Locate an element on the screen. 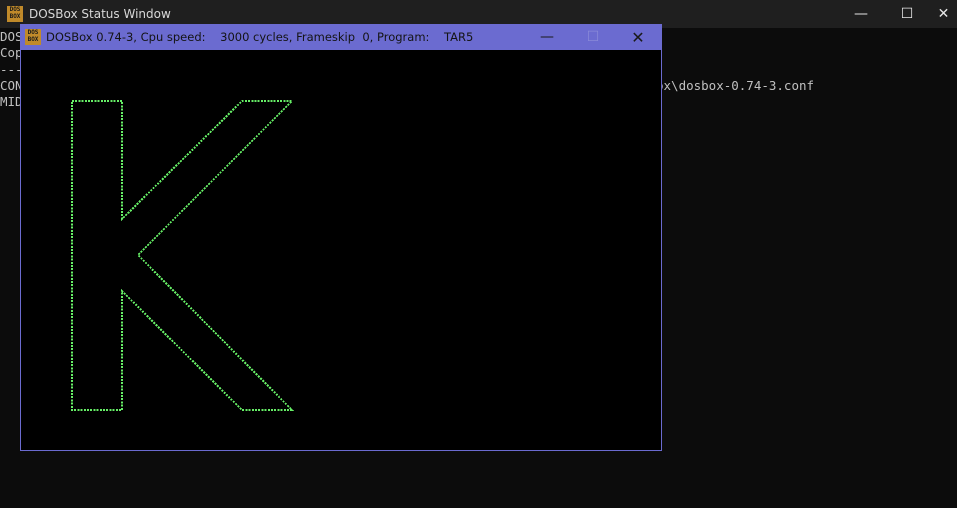 Image resolution: width=957 pixels, height=508 pixels. letter-k-outline-graphic is located at coordinates (183, 255).